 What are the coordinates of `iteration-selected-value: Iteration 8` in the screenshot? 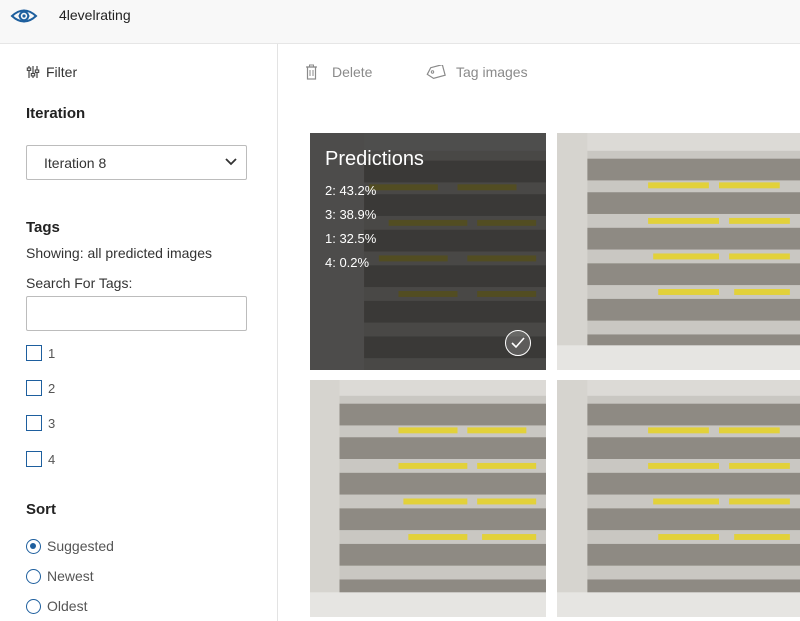 It's located at (75, 163).